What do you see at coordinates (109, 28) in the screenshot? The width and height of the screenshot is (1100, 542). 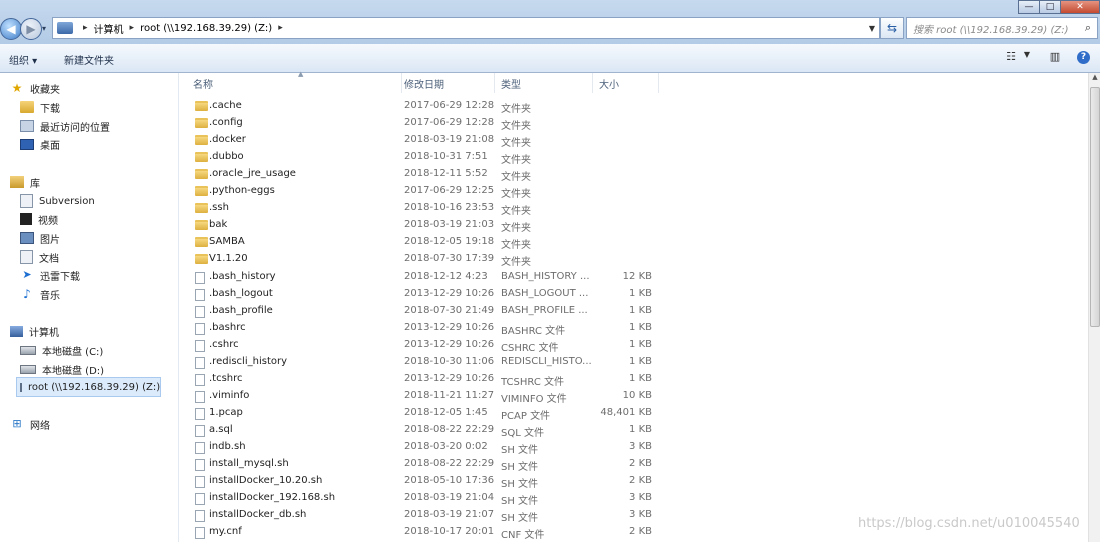 I see `breadcrumb-computer: 计算机` at bounding box center [109, 28].